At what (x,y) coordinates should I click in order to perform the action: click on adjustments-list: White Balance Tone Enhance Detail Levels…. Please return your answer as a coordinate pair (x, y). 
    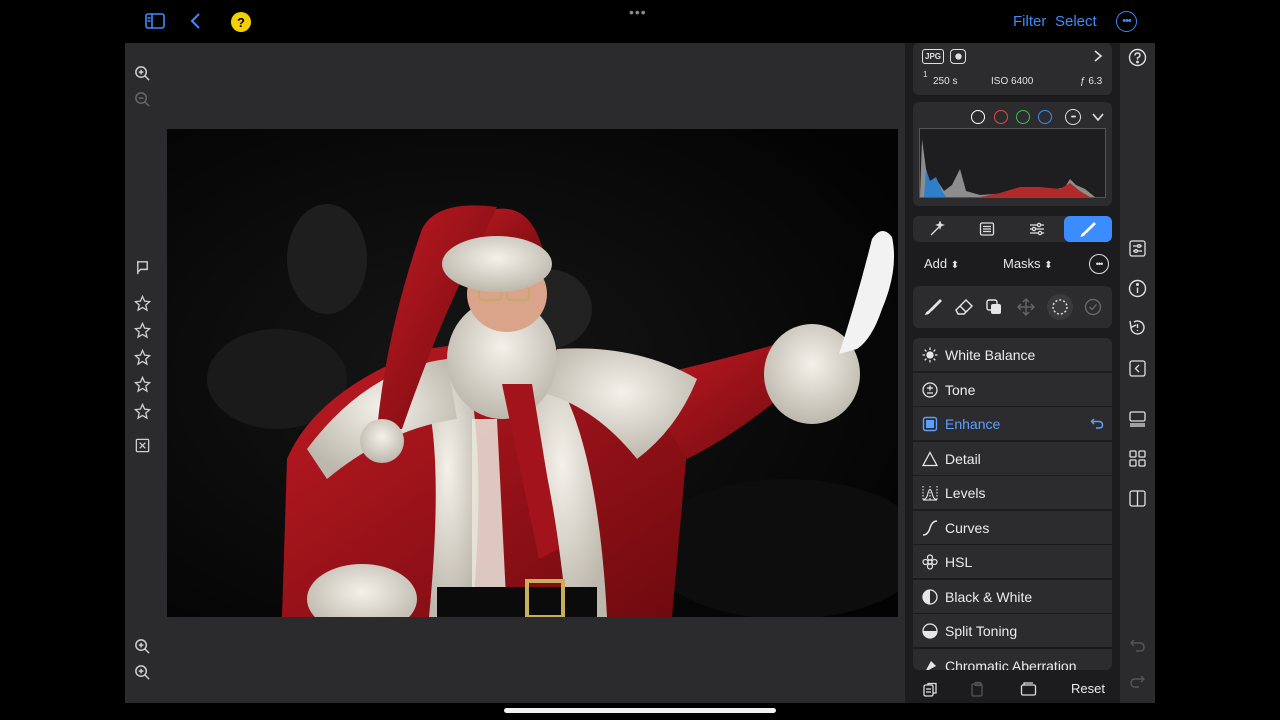
    Looking at the image, I should click on (1012, 504).